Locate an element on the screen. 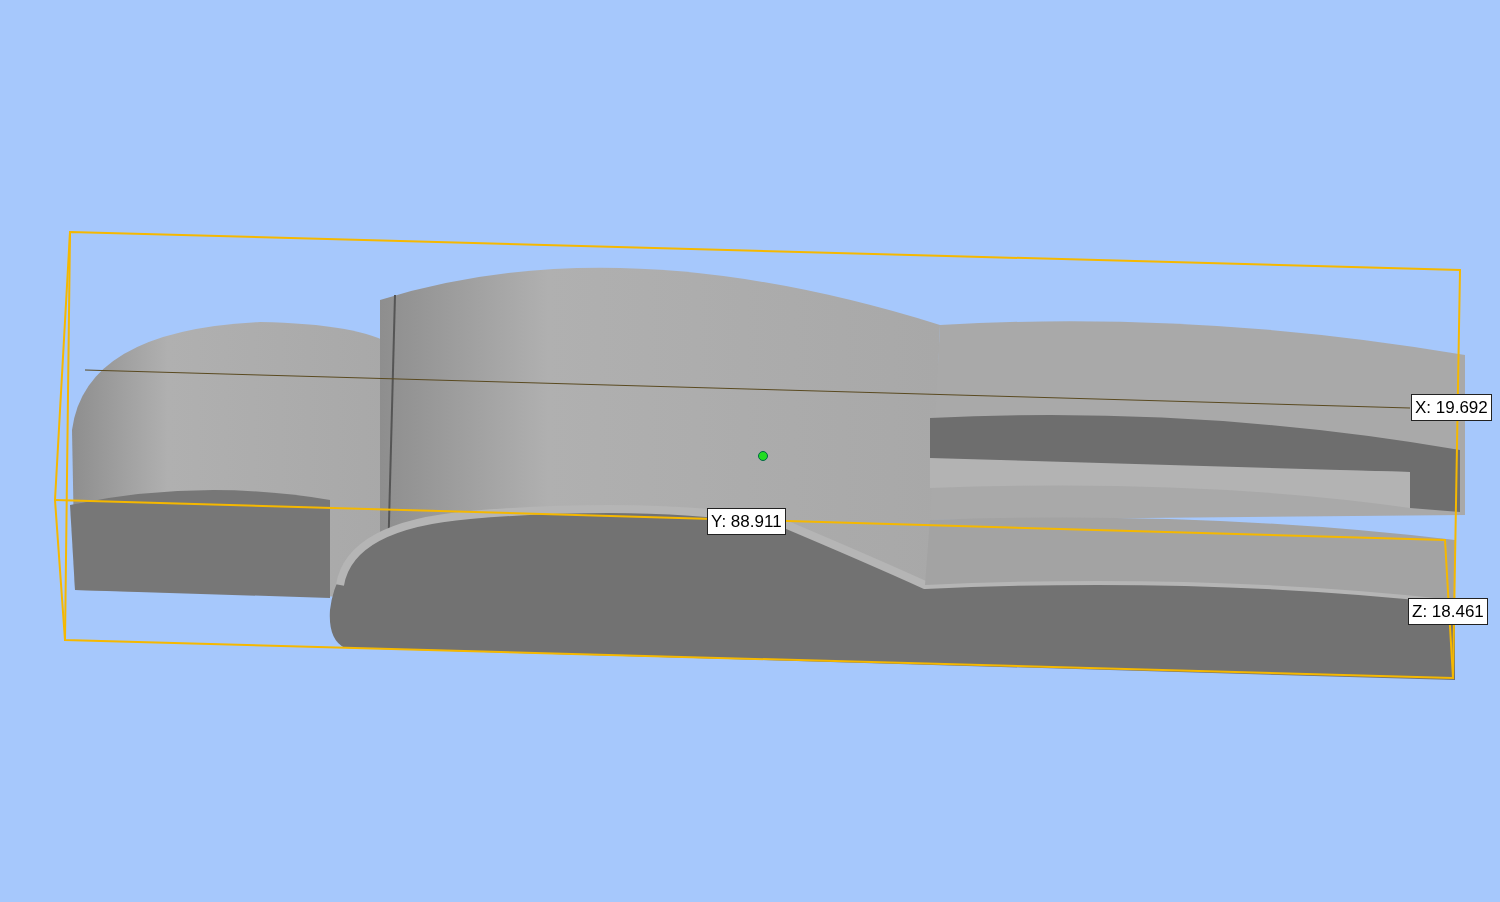 The height and width of the screenshot is (902, 1500). dimension-label: Z: 18.461 is located at coordinates (1448, 611).